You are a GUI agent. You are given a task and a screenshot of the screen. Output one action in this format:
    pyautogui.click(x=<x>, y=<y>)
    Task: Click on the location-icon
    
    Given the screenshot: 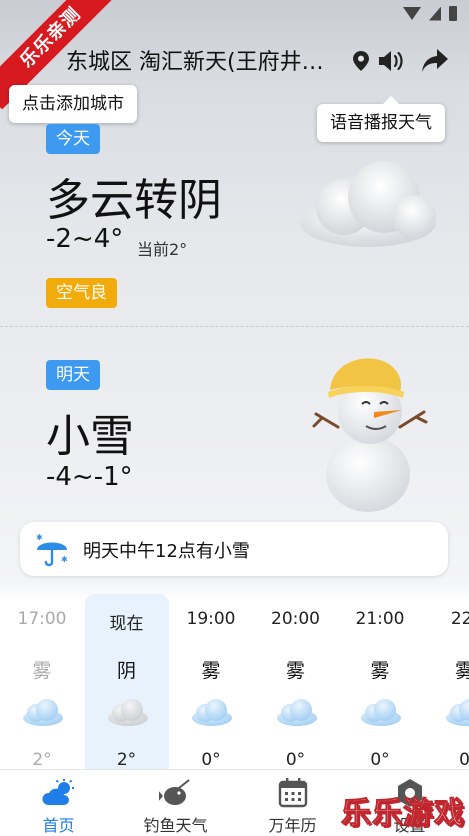 What is the action you would take?
    pyautogui.click(x=361, y=61)
    